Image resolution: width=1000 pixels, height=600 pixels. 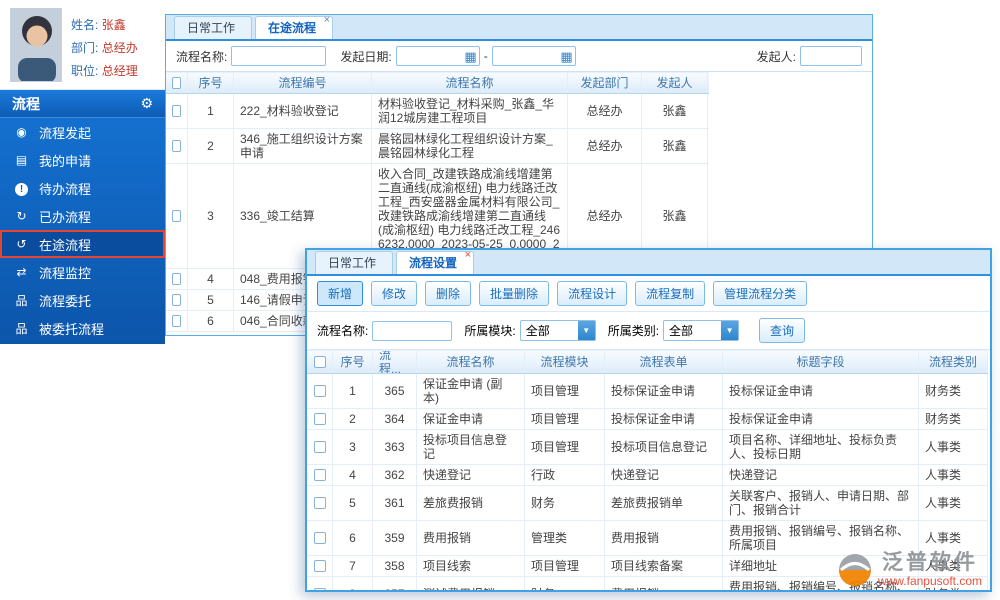 I want to click on start-date-to-input: ▦, so click(x=533, y=56).